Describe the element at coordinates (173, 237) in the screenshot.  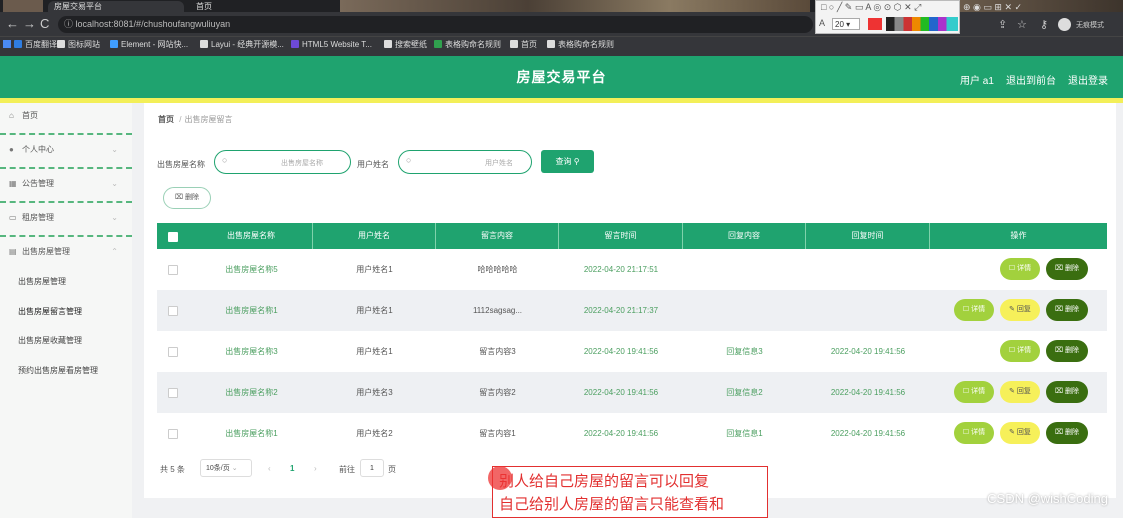
I see `select-all-checkbox` at that location.